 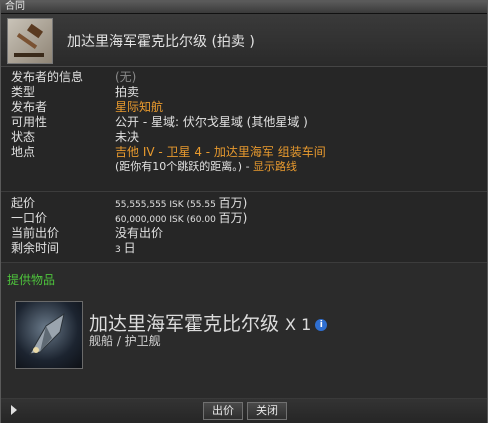 I want to click on price-value: 55,555,555 ISK (55.55 百万), so click(x=181, y=203).